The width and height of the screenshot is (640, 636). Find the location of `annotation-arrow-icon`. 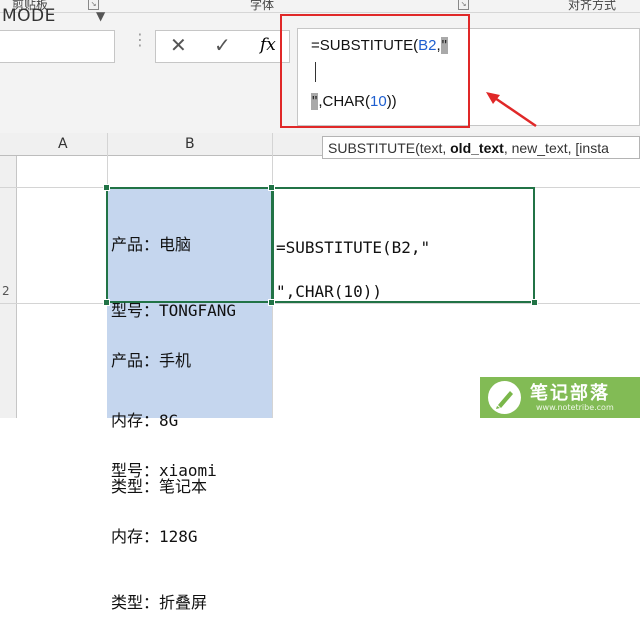

annotation-arrow-icon is located at coordinates (511, 110).